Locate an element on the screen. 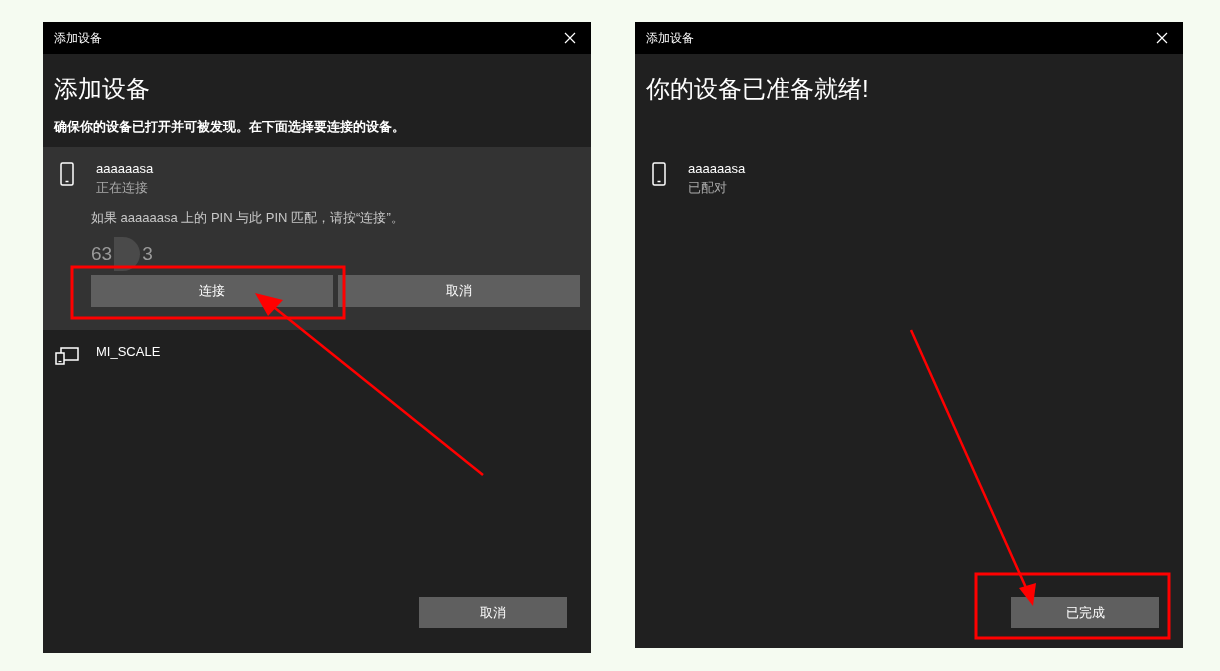 The width and height of the screenshot is (1220, 671). device-status: 正在连接 is located at coordinates (122, 188).